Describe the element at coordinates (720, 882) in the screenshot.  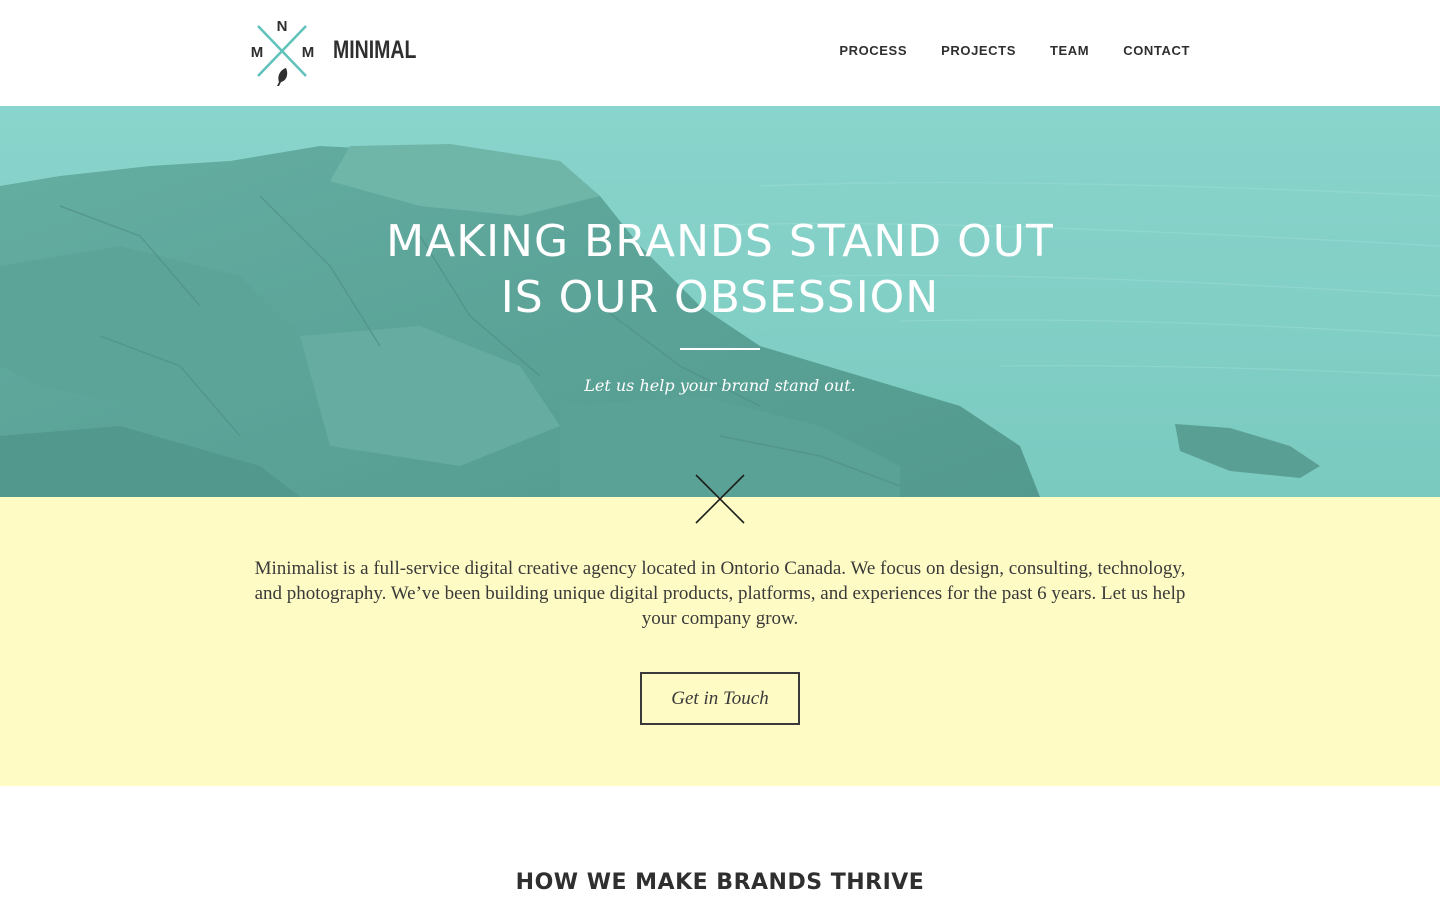
I see `process-heading: HOW WE MAKE BRANDS THRIVE` at that location.